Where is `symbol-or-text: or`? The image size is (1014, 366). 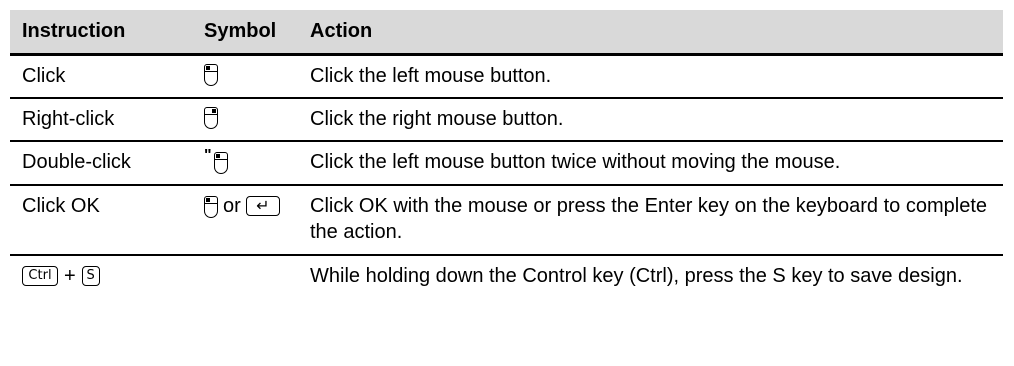
symbol-or-text: or is located at coordinates (232, 206).